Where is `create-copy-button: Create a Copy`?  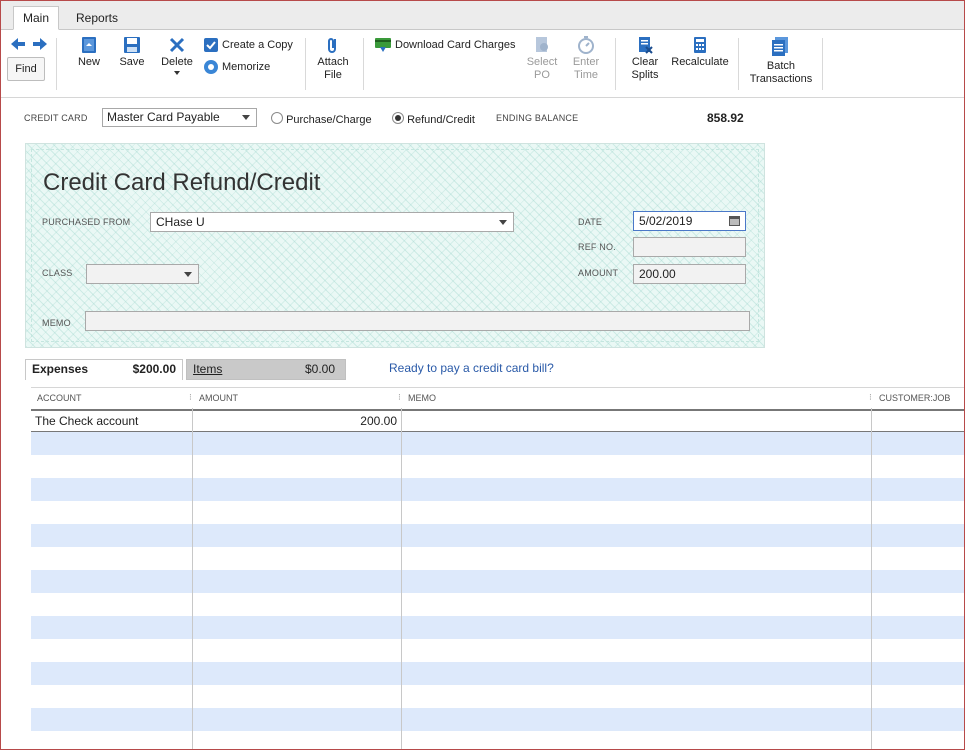
create-copy-button: Create a Copy is located at coordinates (248, 45).